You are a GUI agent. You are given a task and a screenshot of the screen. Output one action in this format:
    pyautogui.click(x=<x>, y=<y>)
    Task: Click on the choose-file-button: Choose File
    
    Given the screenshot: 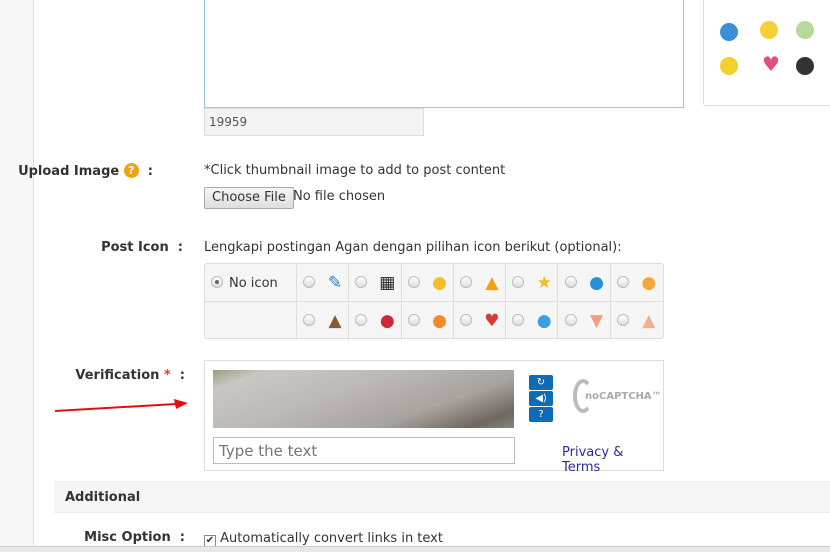 What is the action you would take?
    pyautogui.click(x=249, y=198)
    